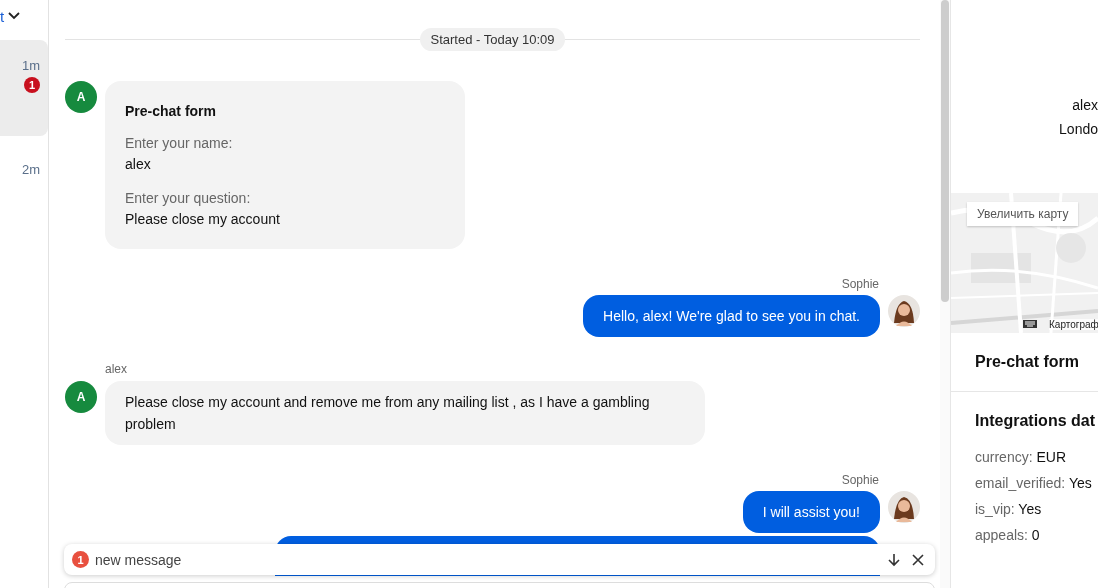 This screenshot has height=588, width=1098. I want to click on message-bubble: Hello, alex! We're glad to see you in chat., so click(731, 316).